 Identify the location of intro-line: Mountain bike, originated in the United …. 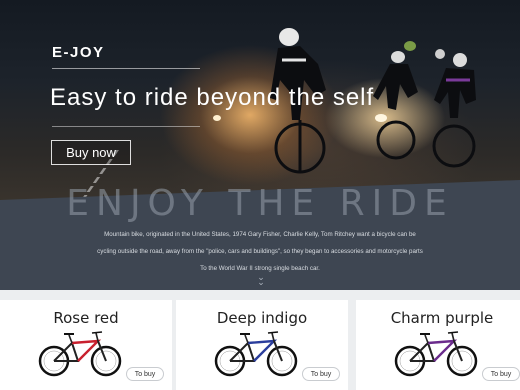
(260, 234).